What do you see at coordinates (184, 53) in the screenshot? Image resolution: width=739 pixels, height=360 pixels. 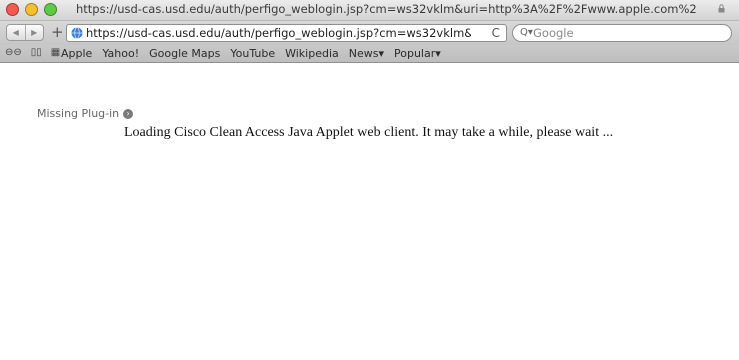 I see `bookmark-item: Google Maps` at bounding box center [184, 53].